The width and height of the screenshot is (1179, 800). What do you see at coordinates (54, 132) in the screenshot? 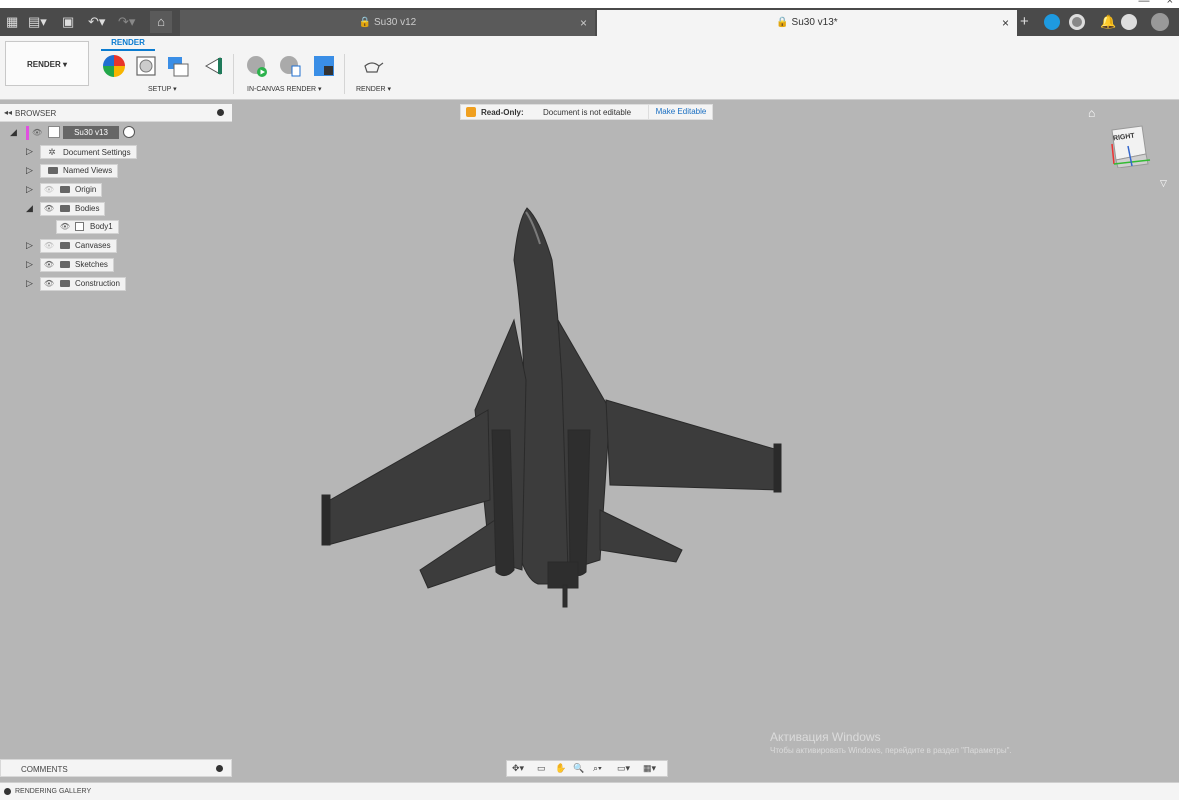
I see `component-icon` at bounding box center [54, 132].